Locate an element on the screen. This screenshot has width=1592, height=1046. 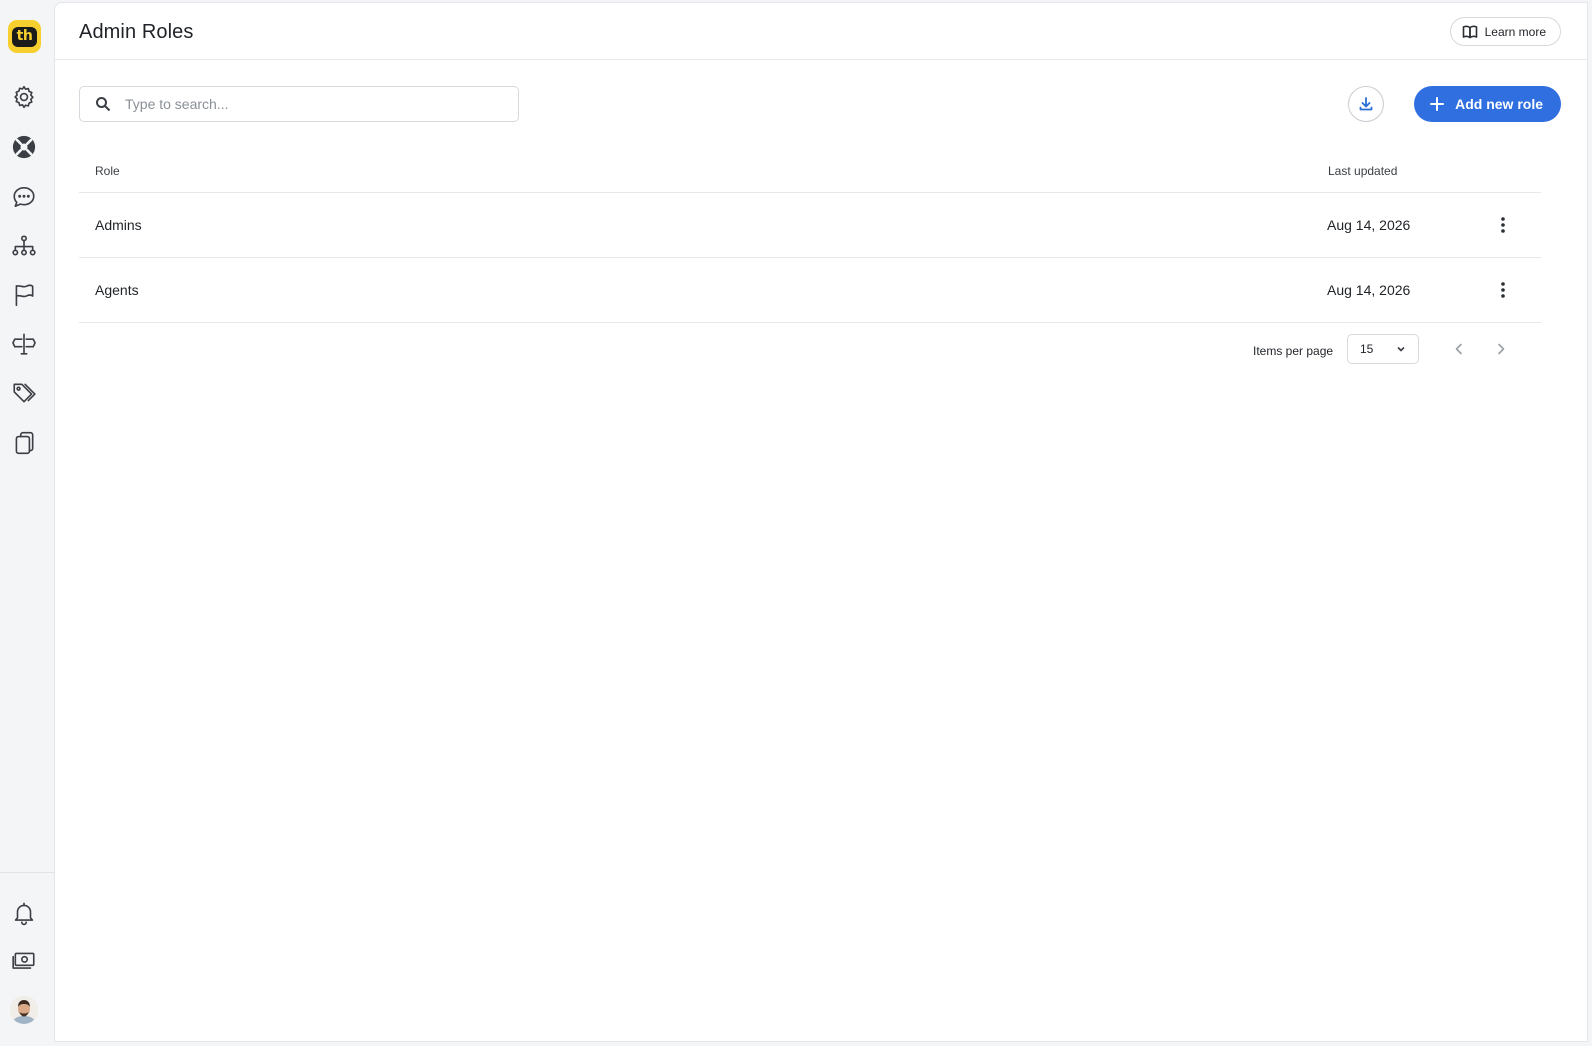
brand-logo-text: th is located at coordinates (24, 36).